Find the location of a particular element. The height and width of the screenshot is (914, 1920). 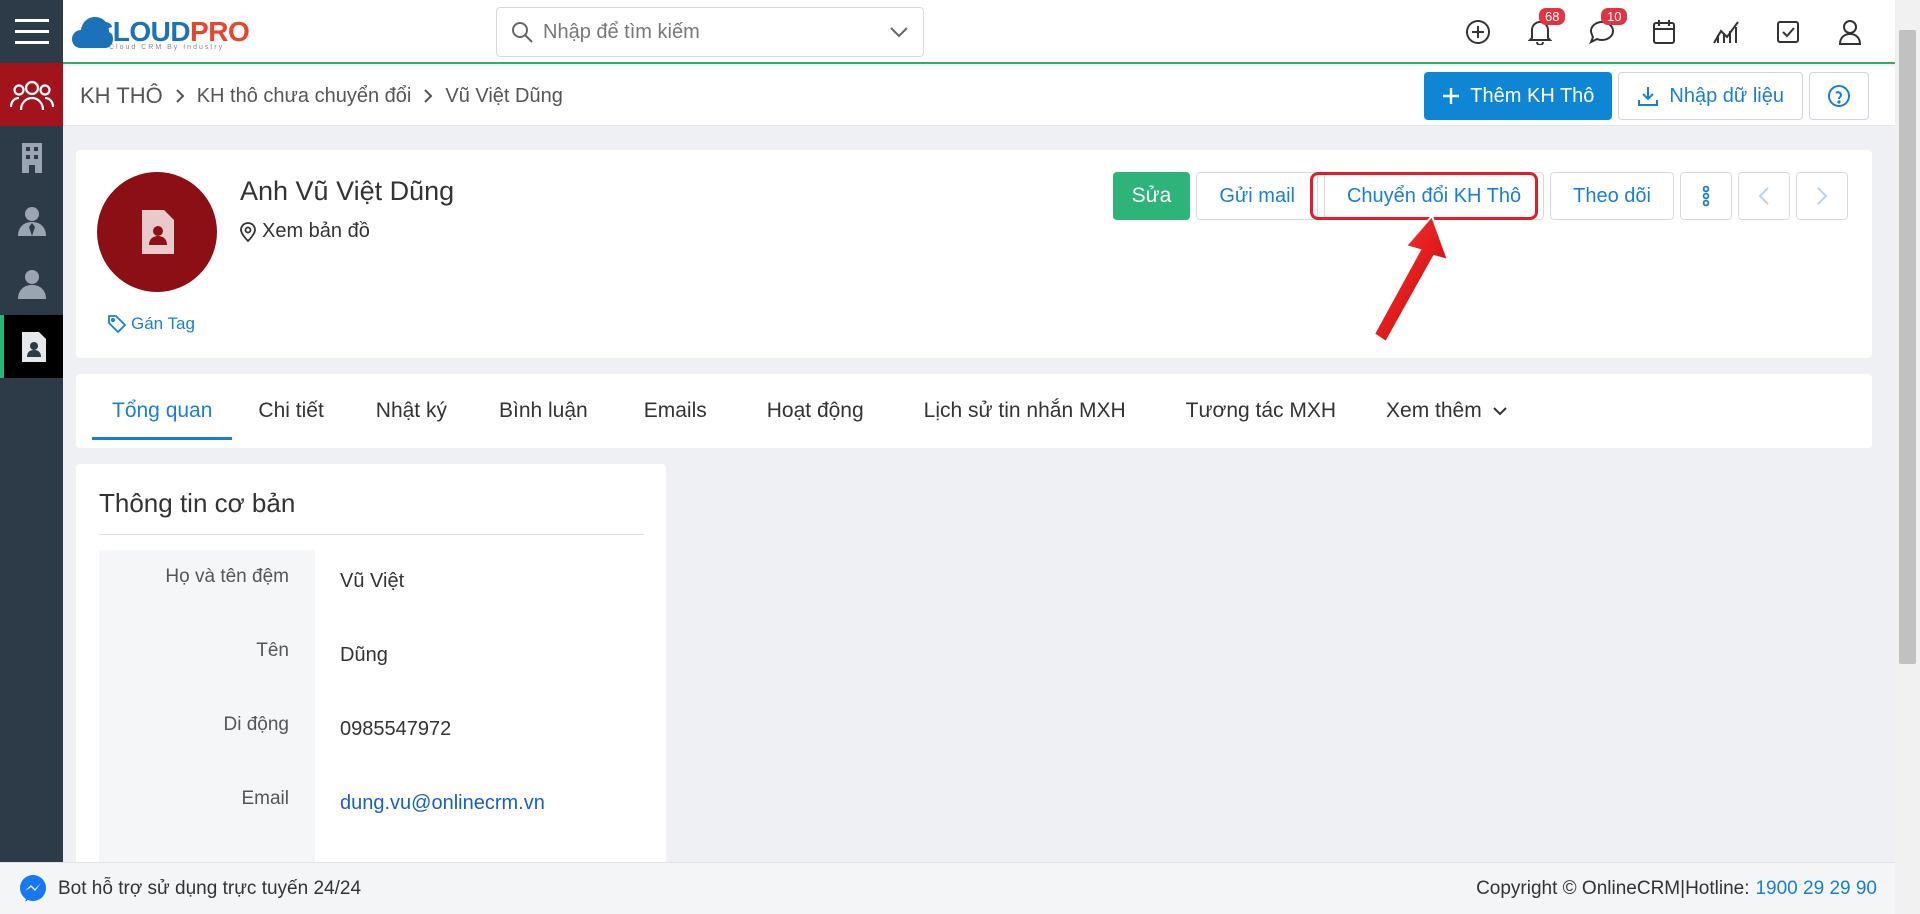

info-row: Tên Dũng is located at coordinates (371, 661).